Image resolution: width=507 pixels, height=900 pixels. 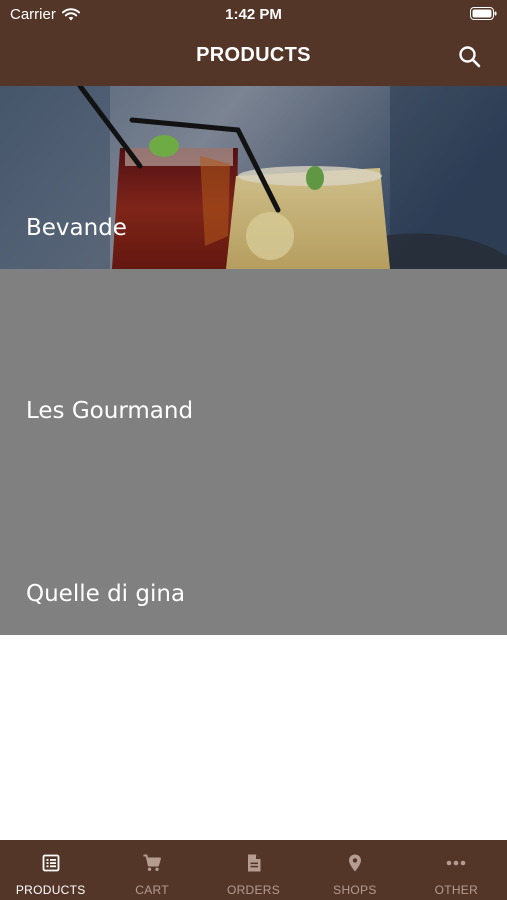 I want to click on app-header: Carrier 1:42 PM PRODUCTS, so click(x=253, y=43).